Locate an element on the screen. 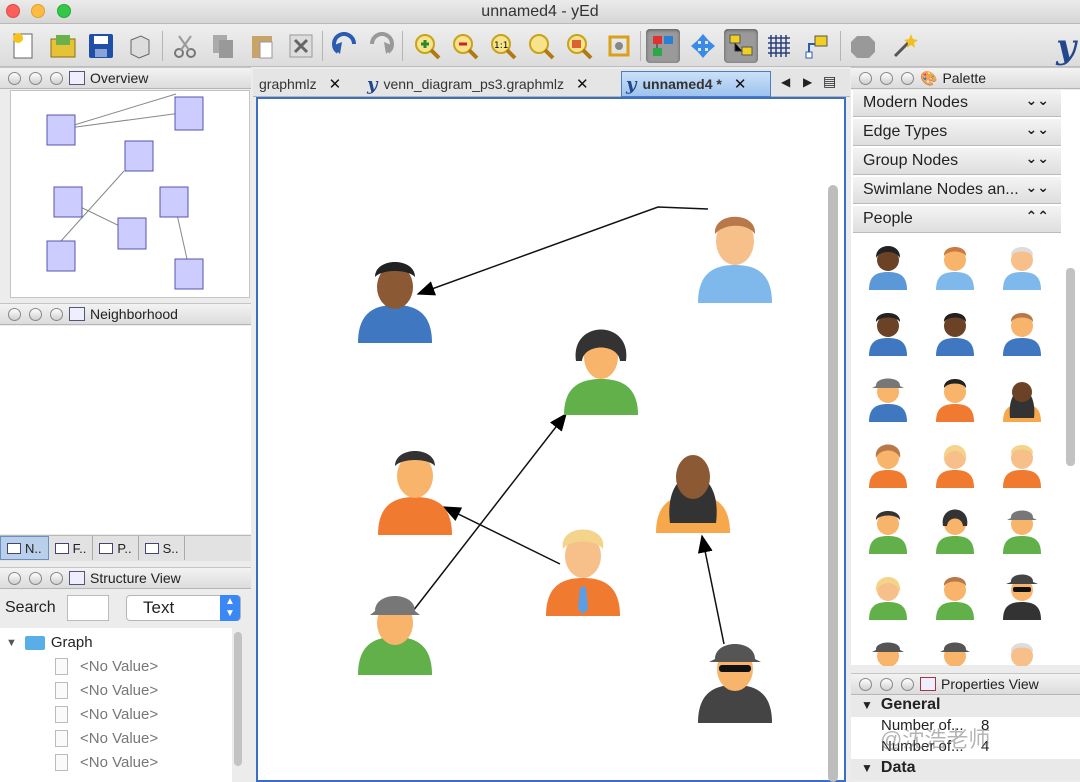  save-icon is located at coordinates (101, 46).